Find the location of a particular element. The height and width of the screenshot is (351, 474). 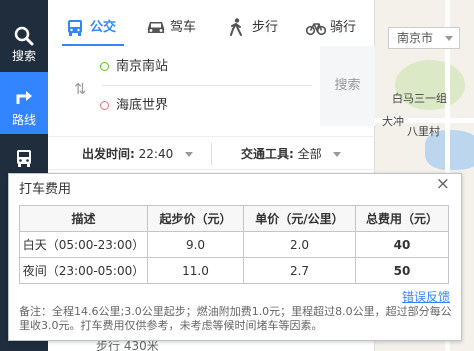

table-row: 白天（05:00-23:00） 9.0 2.0 40 is located at coordinates (234, 244).